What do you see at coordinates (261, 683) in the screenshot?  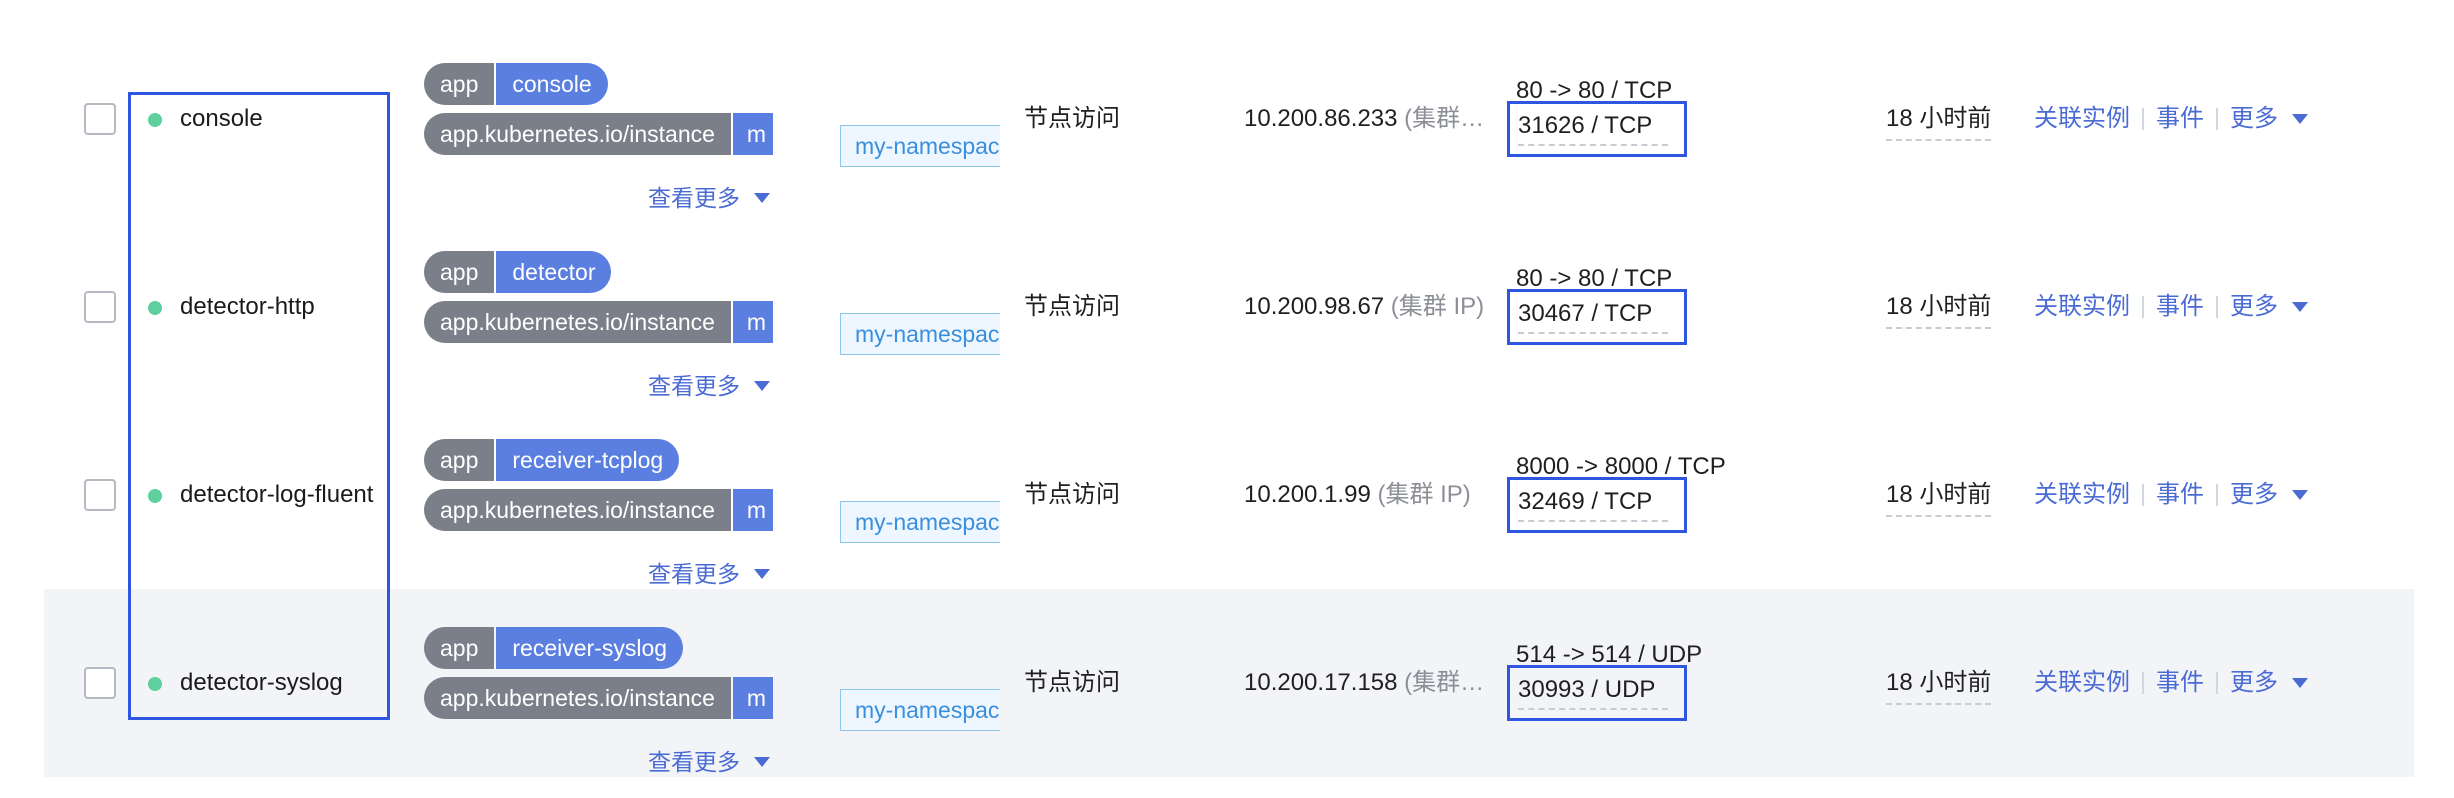 I see `service-name: detector-syslog` at bounding box center [261, 683].